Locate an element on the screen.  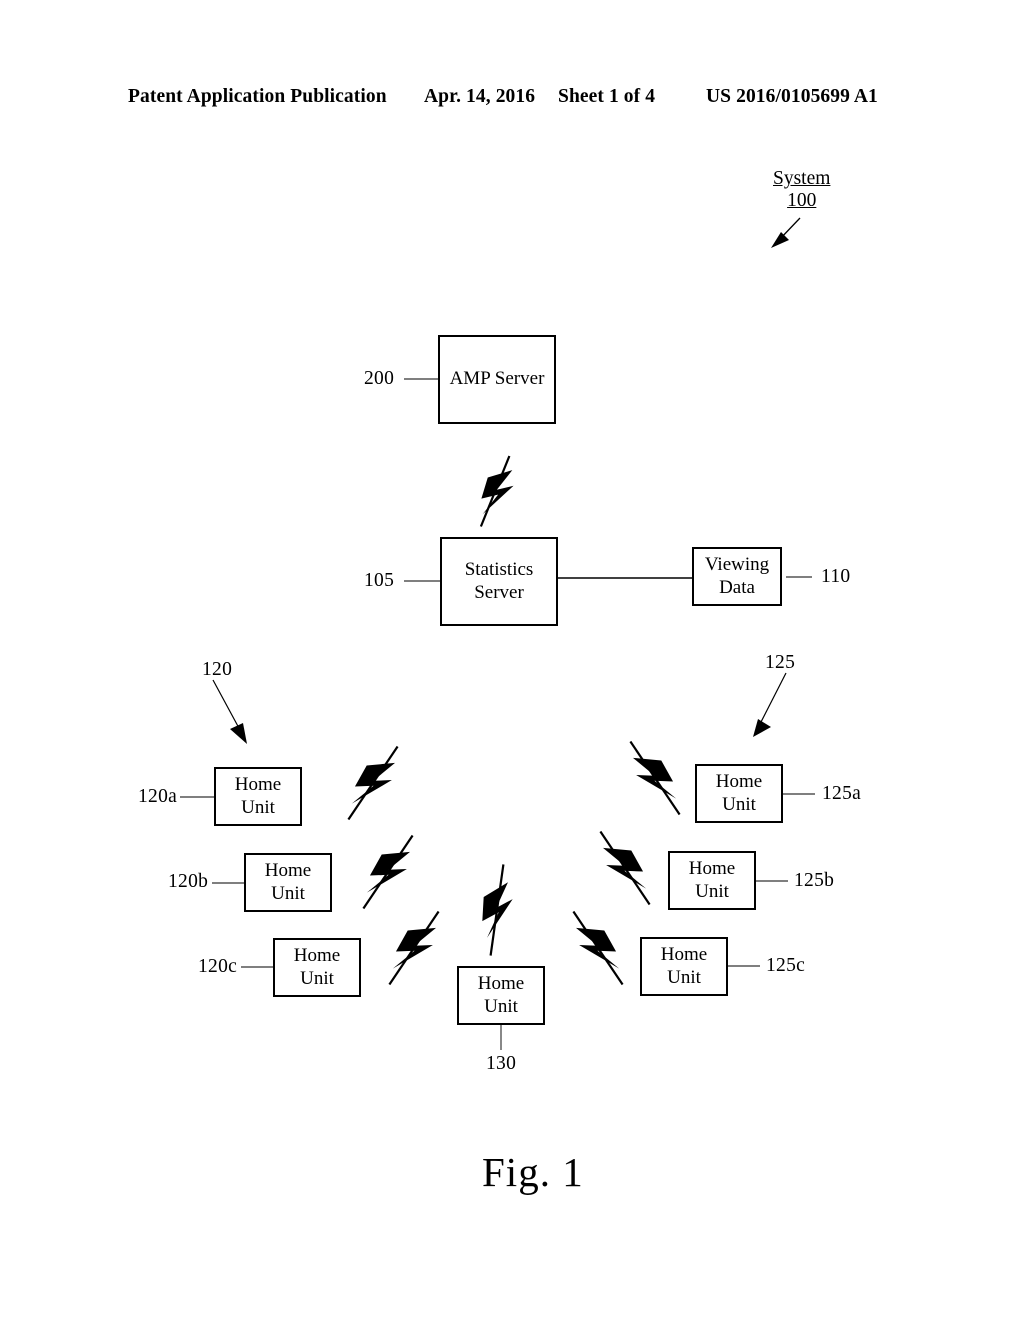
ref-label-120b: 120b is located at coordinates (188, 881).